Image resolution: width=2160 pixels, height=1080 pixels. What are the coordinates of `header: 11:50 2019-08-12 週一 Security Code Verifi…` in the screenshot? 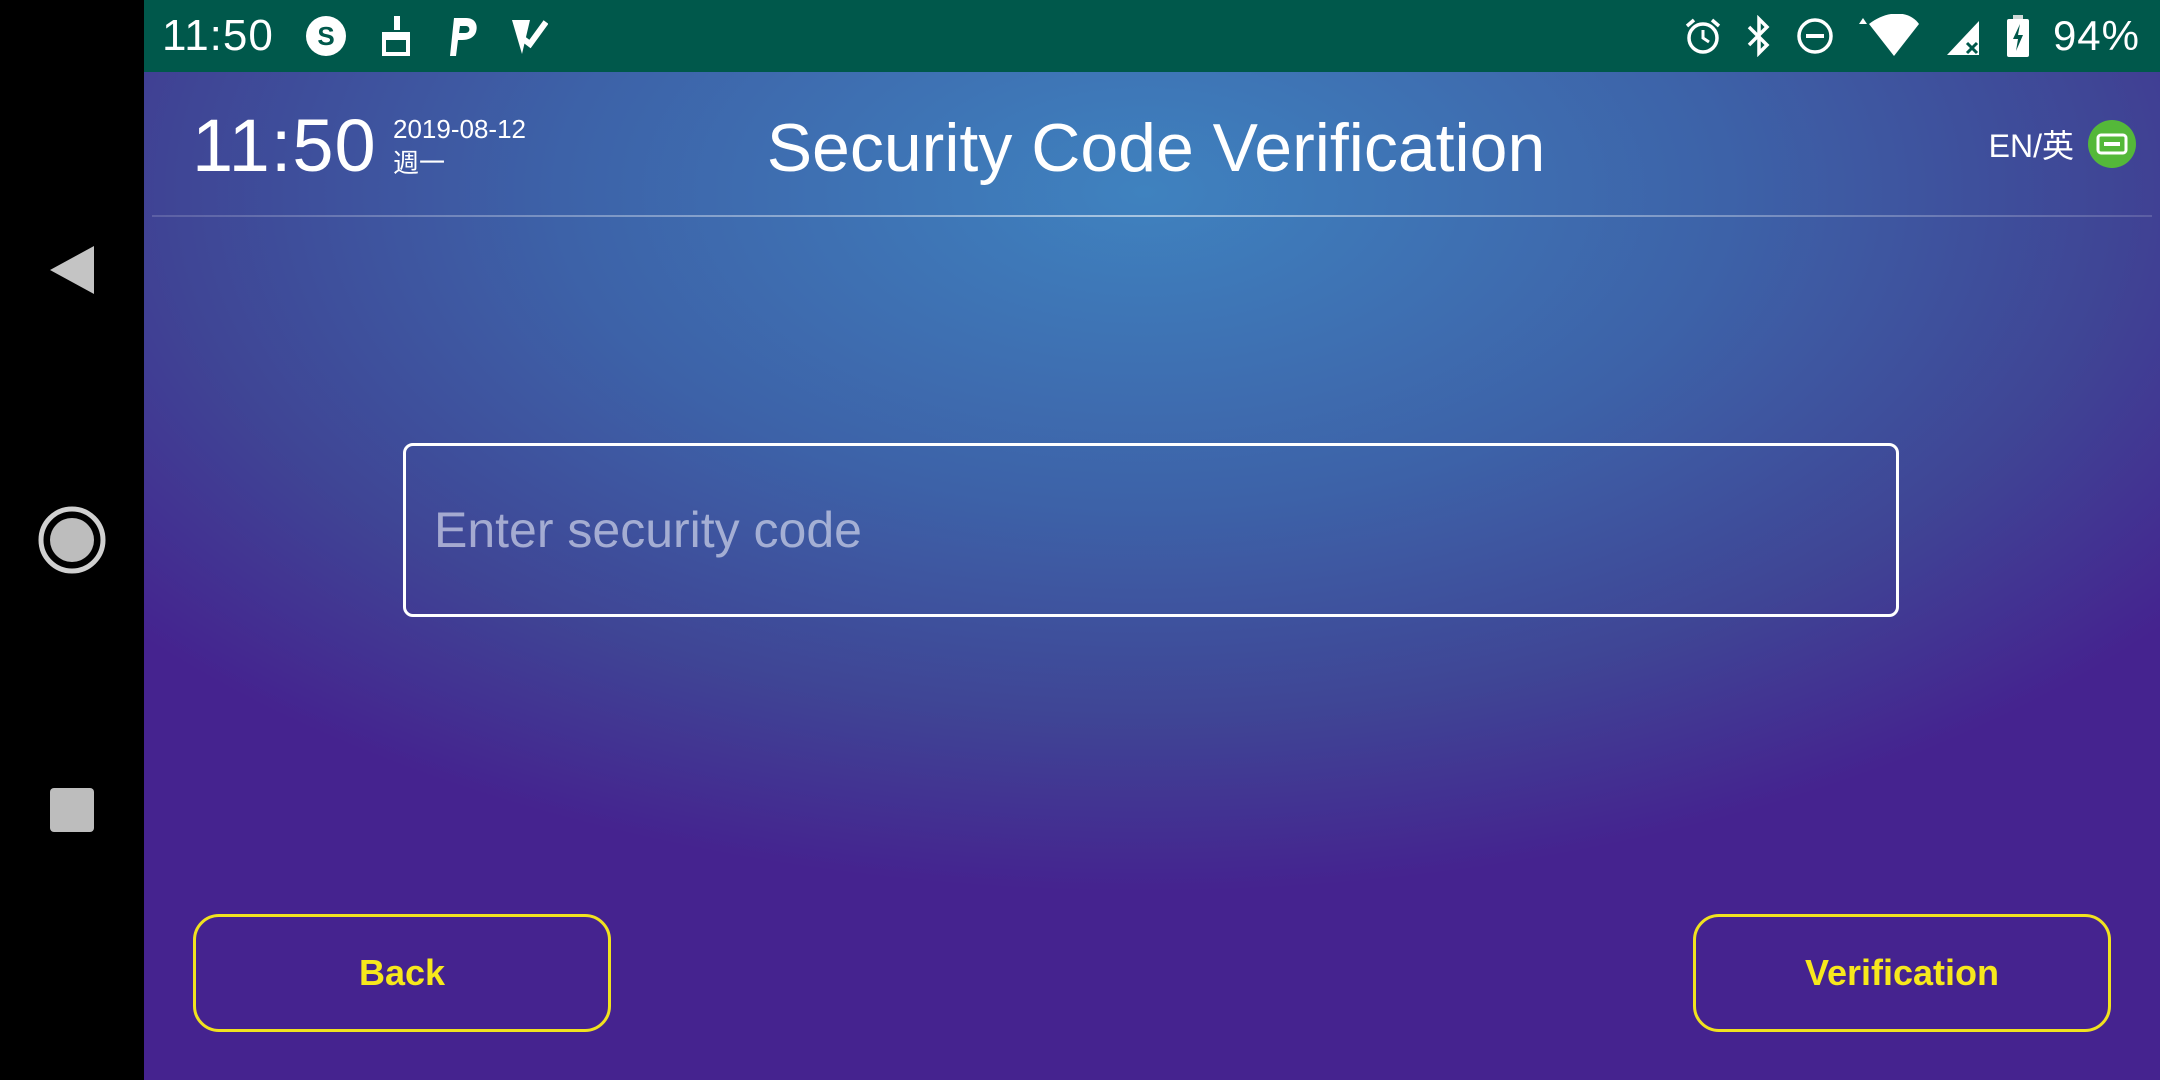 It's located at (1152, 144).